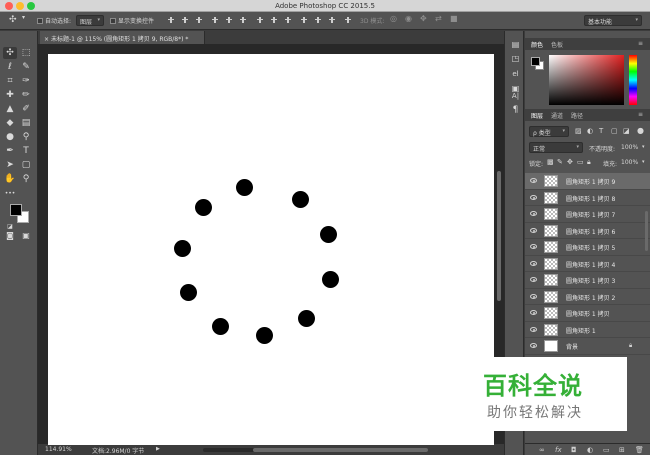  I want to click on distribute-left-icon, so click(304, 20).